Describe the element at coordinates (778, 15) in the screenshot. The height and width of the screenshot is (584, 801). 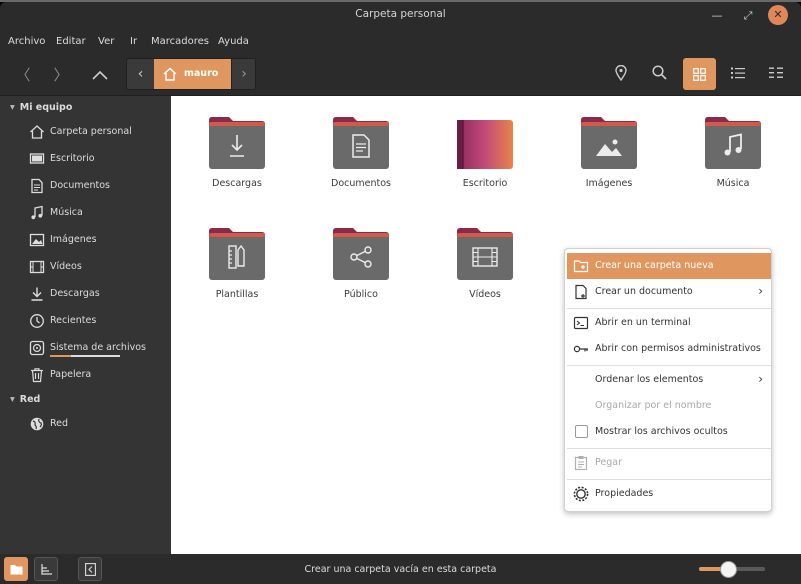
I see `close-button: ✕` at that location.